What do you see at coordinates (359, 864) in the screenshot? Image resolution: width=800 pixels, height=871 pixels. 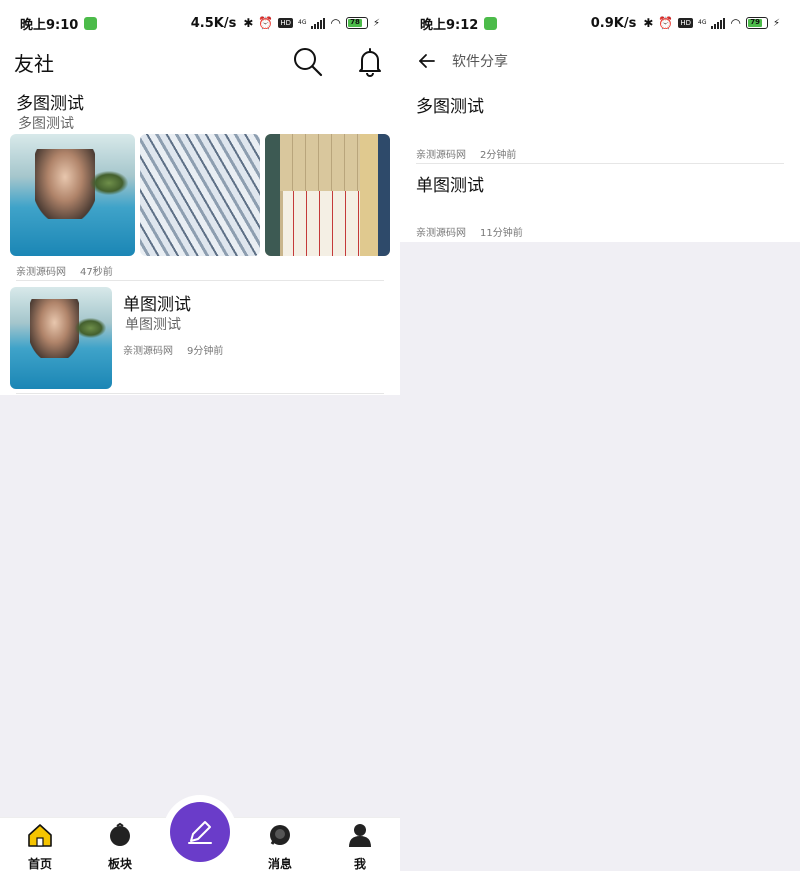 I see `nav-label-me: 我` at bounding box center [359, 864].